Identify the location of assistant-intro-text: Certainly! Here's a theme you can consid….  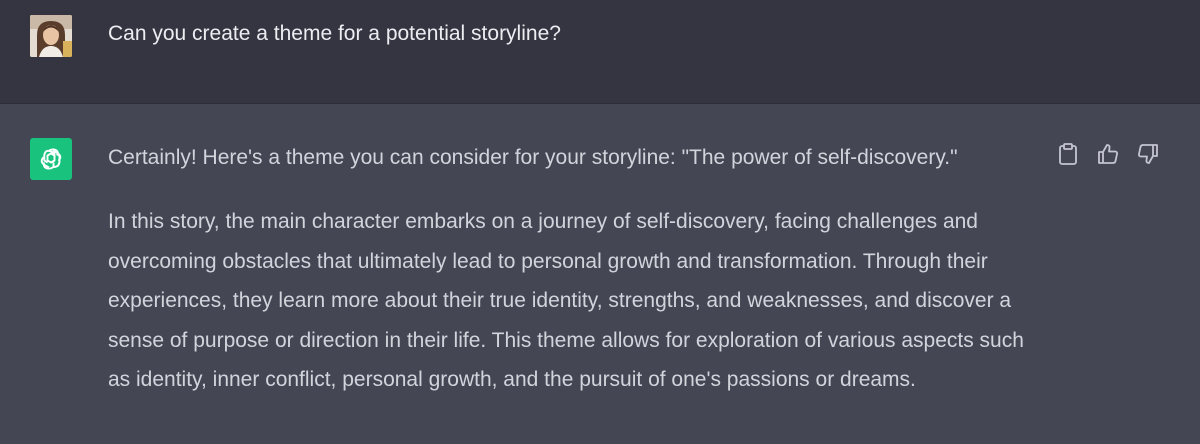
(533, 157).